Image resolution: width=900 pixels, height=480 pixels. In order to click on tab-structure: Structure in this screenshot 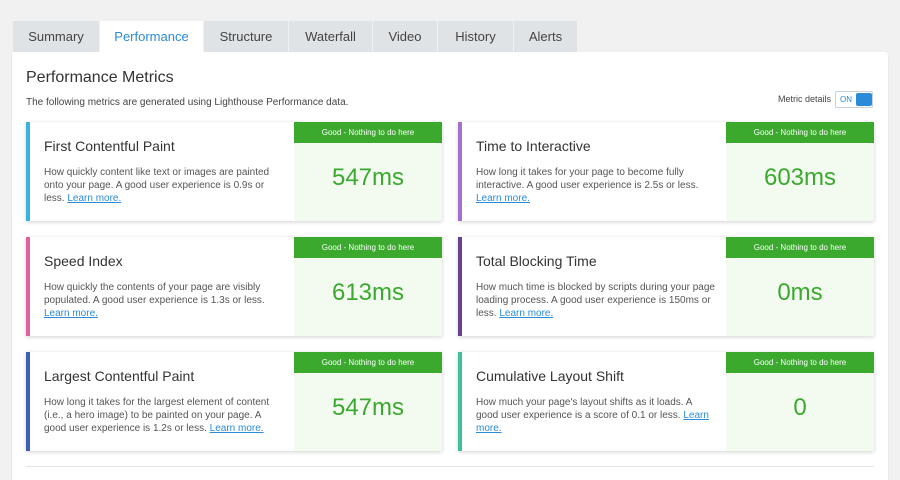, I will do `click(246, 36)`.